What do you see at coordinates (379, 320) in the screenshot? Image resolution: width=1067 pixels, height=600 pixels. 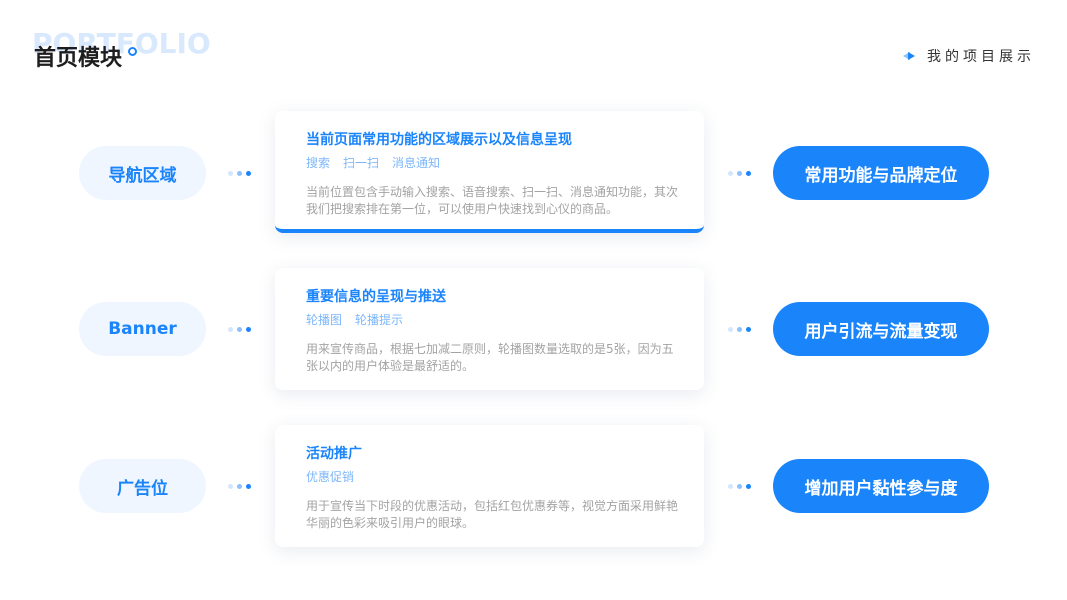 I see `tag: 轮播提示` at bounding box center [379, 320].